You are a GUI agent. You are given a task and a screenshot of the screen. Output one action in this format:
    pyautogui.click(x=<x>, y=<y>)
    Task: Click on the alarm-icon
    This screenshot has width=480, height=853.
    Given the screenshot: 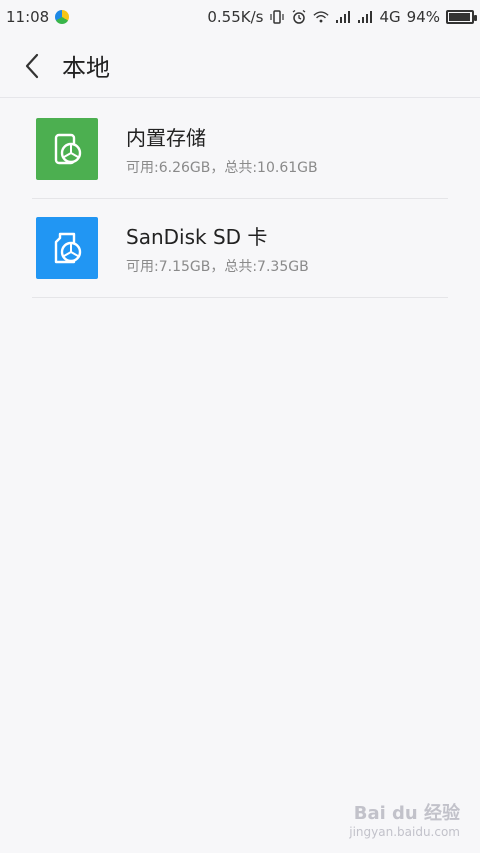 What is the action you would take?
    pyautogui.click(x=299, y=17)
    